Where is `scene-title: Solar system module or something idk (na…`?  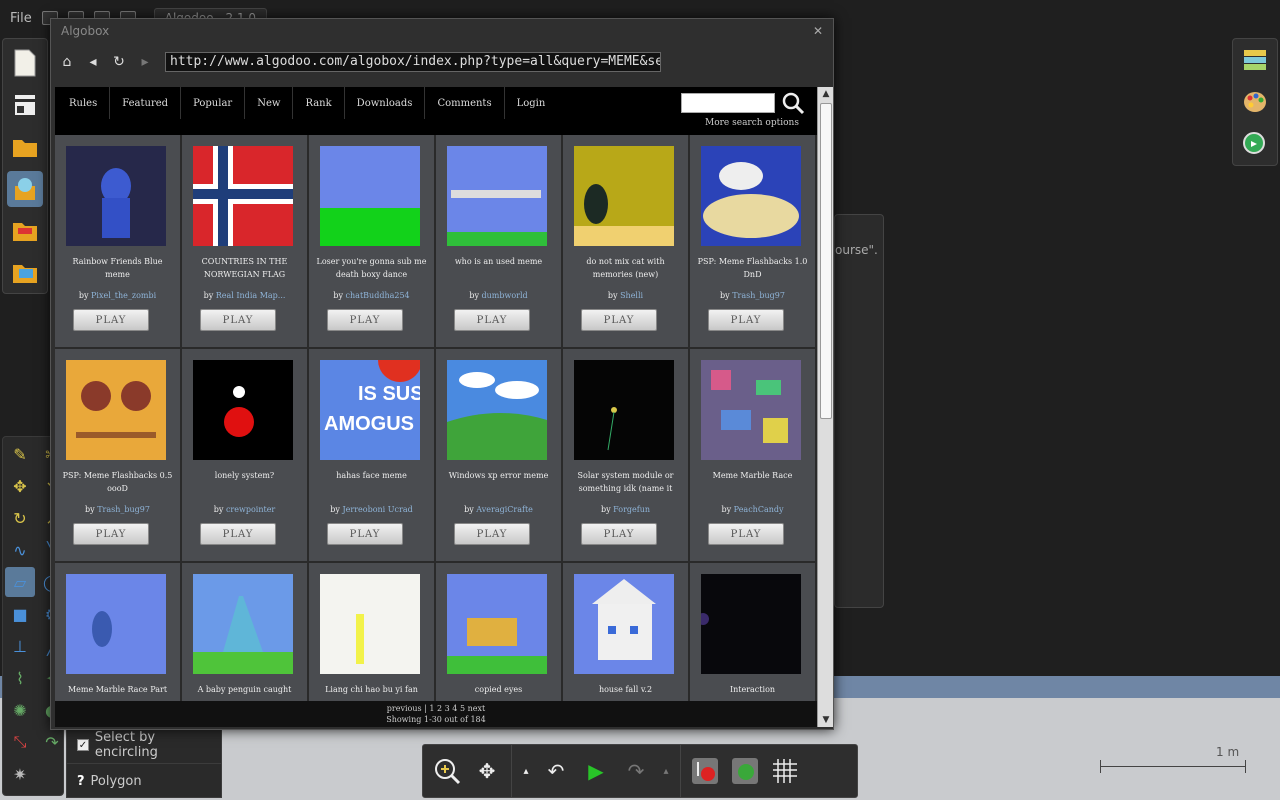
scene-title: Solar system module or something idk (na… is located at coordinates (625, 483).